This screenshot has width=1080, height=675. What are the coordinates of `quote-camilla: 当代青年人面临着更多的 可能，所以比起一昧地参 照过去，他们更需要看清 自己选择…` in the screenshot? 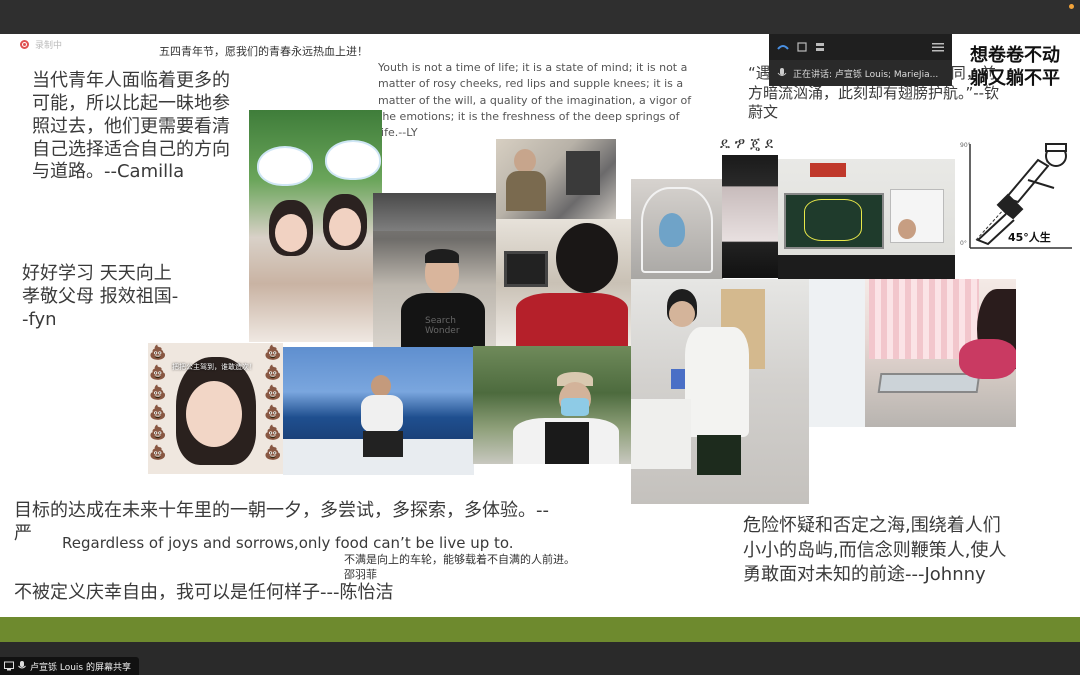 It's located at (131, 126).